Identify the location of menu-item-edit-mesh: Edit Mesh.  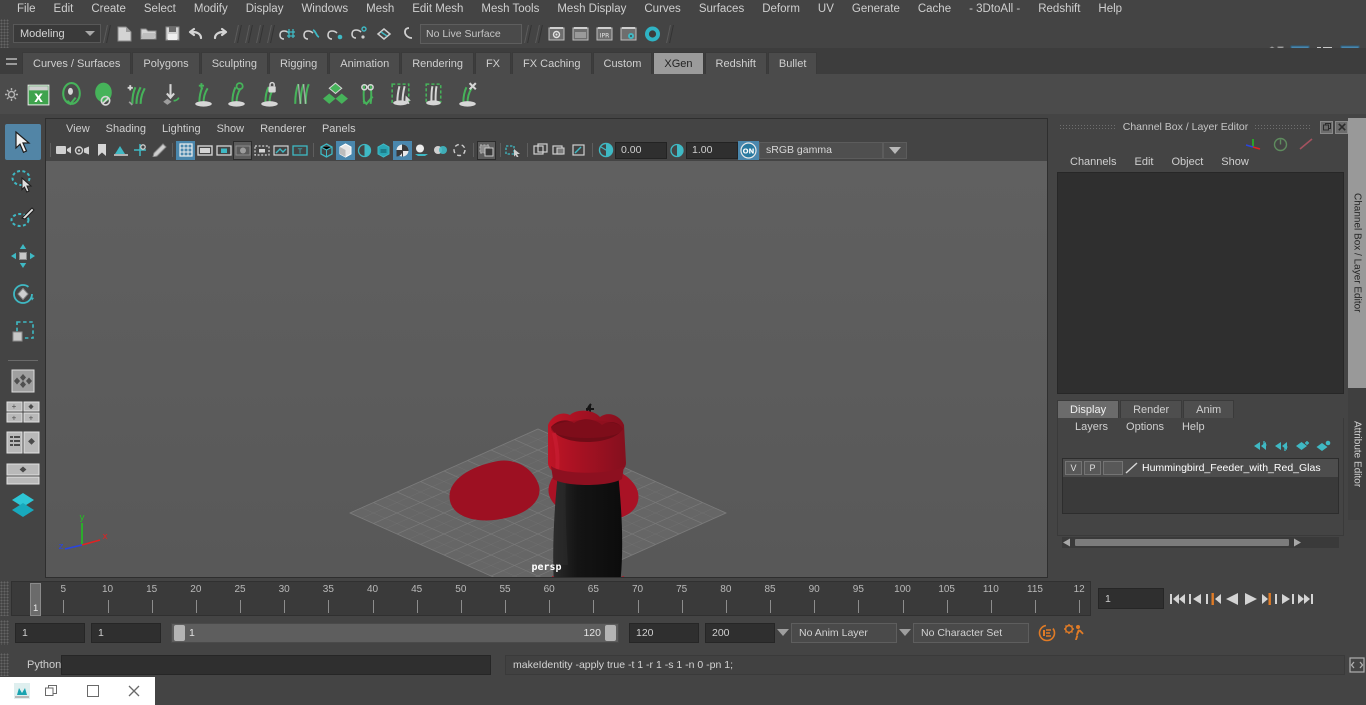
(437, 9).